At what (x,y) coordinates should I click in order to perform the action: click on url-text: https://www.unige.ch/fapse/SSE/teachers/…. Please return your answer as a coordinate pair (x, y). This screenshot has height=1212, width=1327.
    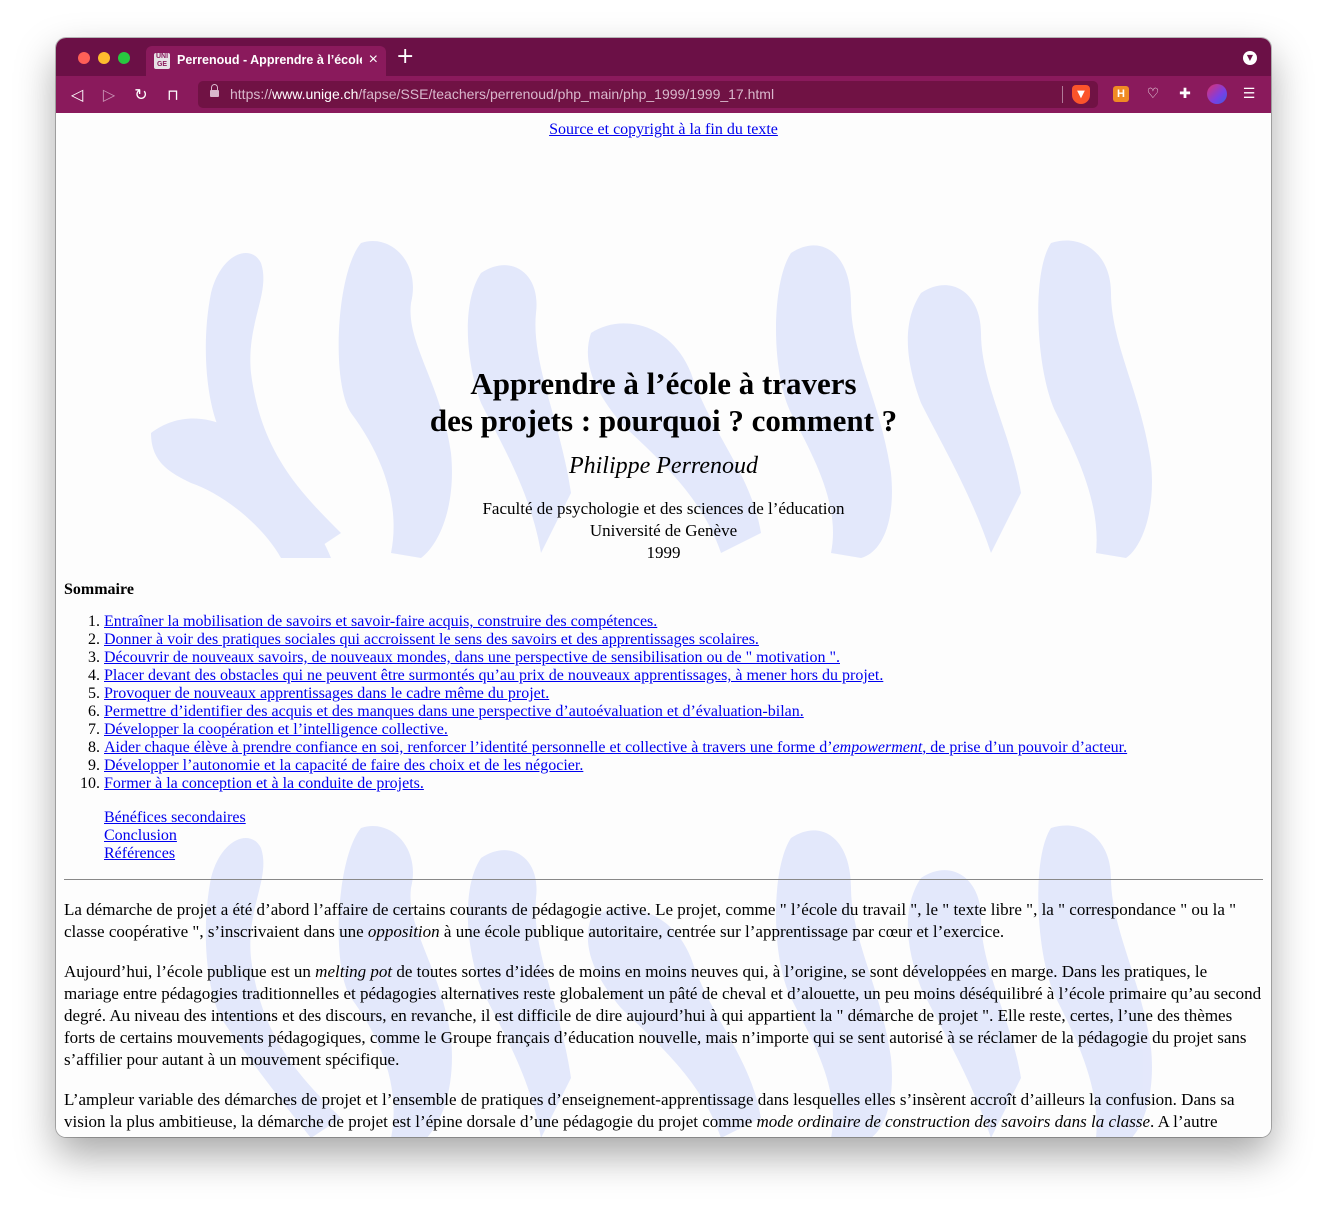
    Looking at the image, I should click on (502, 94).